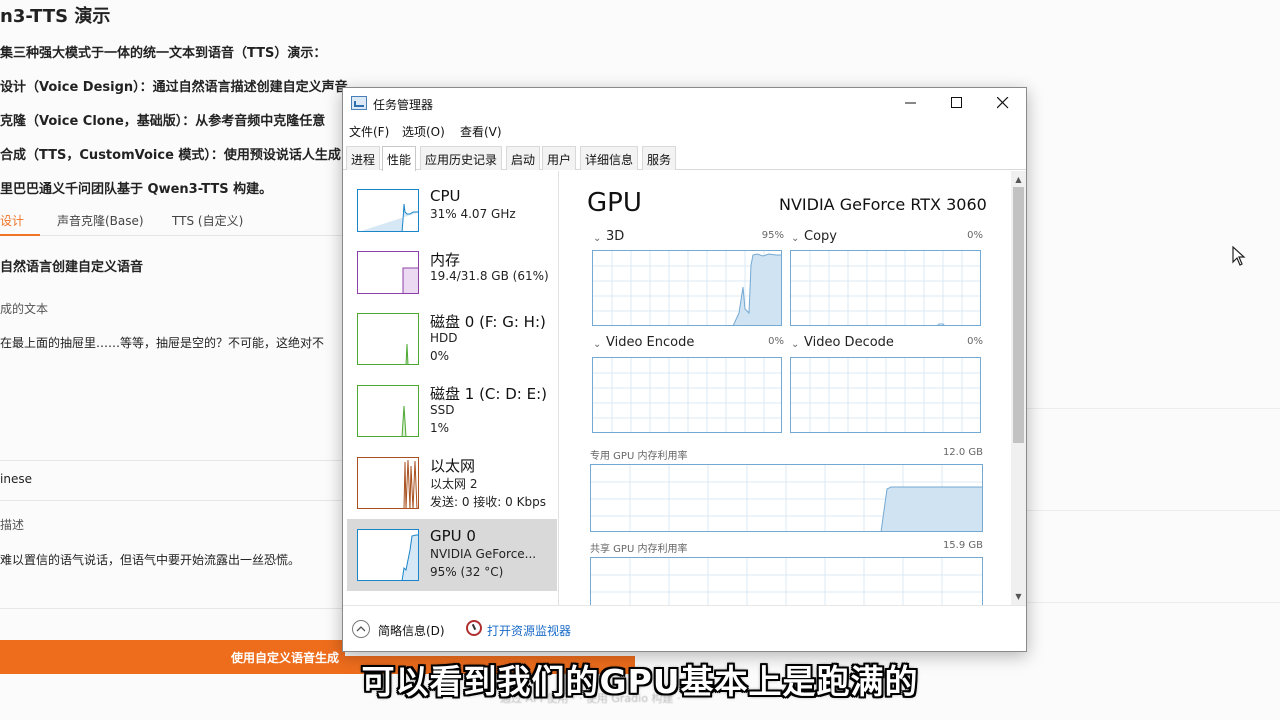 The image size is (1280, 720). What do you see at coordinates (786, 498) in the screenshot?
I see `dedicated-memory-graph` at bounding box center [786, 498].